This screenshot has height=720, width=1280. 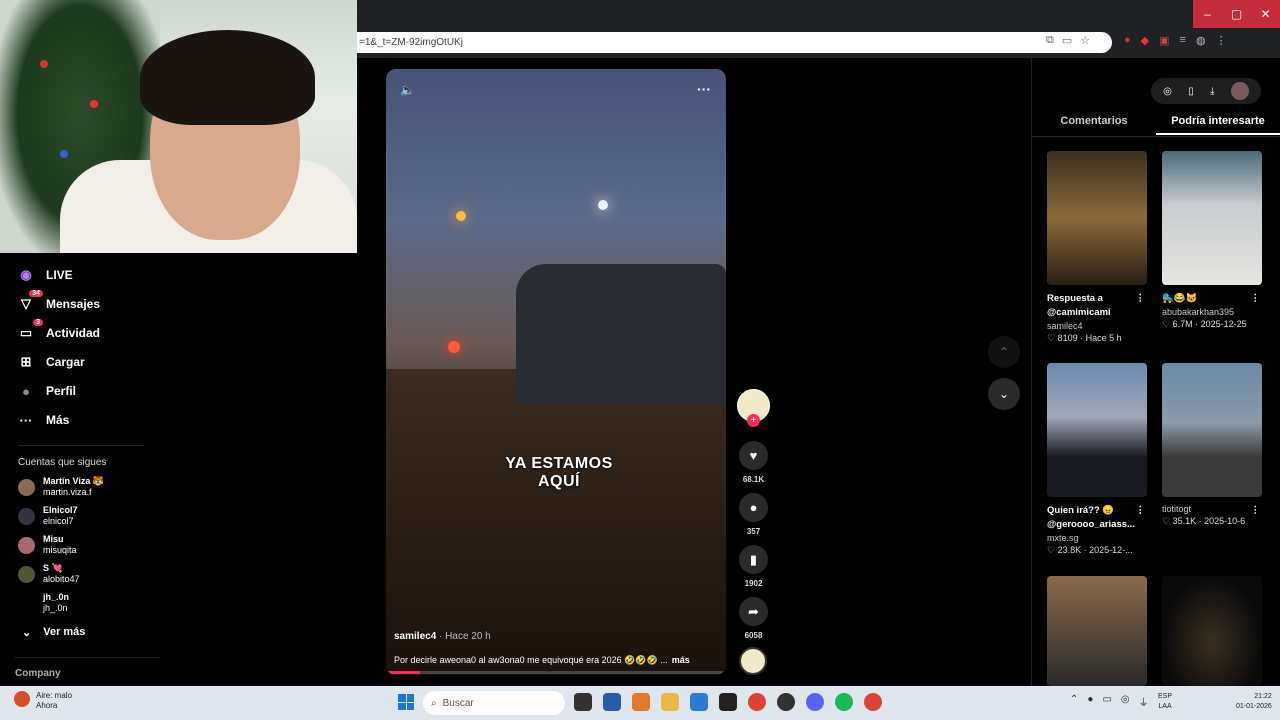 What do you see at coordinates (49, 574) in the screenshot?
I see `followed-account: S 💘 alobito47` at bounding box center [49, 574].